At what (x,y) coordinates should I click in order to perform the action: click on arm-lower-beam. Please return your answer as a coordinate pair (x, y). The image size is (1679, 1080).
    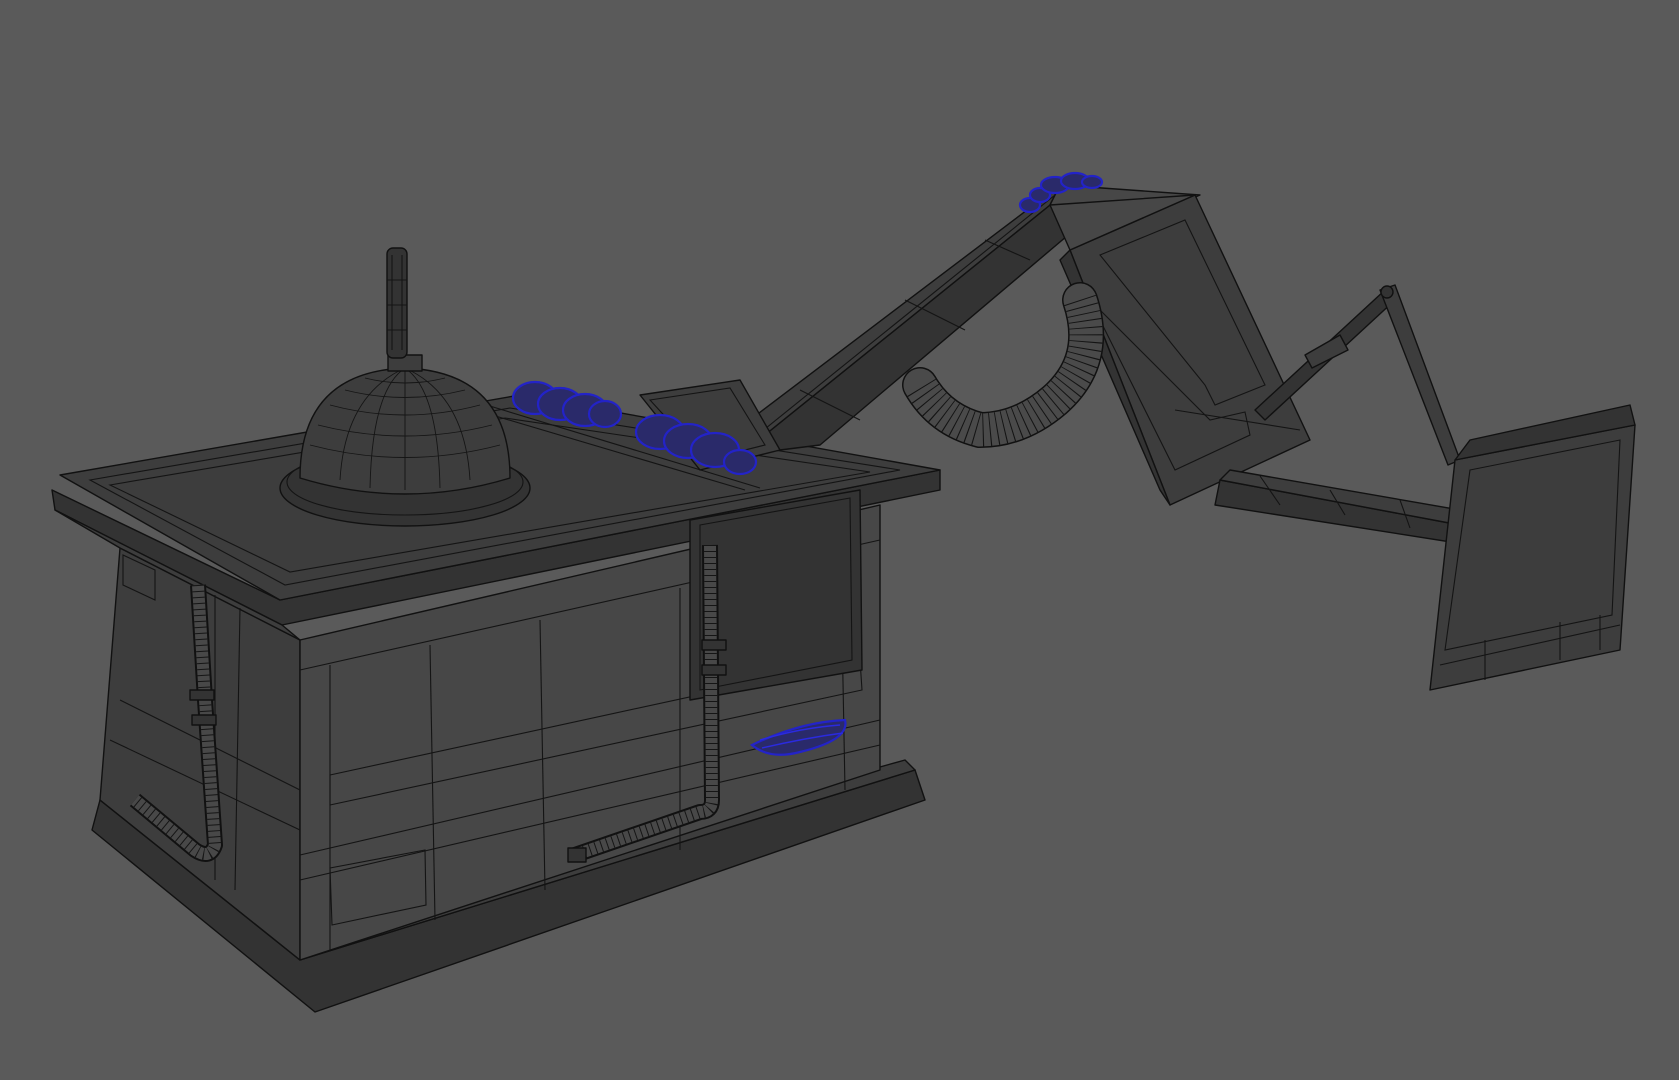
    Looking at the image, I should click on (1342, 507).